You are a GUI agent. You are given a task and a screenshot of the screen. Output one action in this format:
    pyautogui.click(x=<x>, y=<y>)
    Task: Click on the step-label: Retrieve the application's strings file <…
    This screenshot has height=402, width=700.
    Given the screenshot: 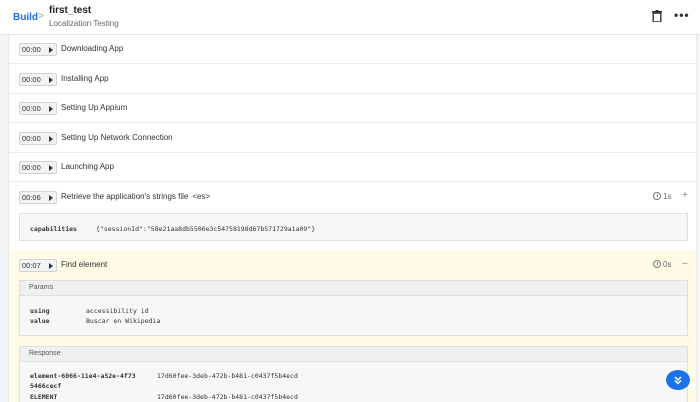 What is the action you would take?
    pyautogui.click(x=136, y=196)
    